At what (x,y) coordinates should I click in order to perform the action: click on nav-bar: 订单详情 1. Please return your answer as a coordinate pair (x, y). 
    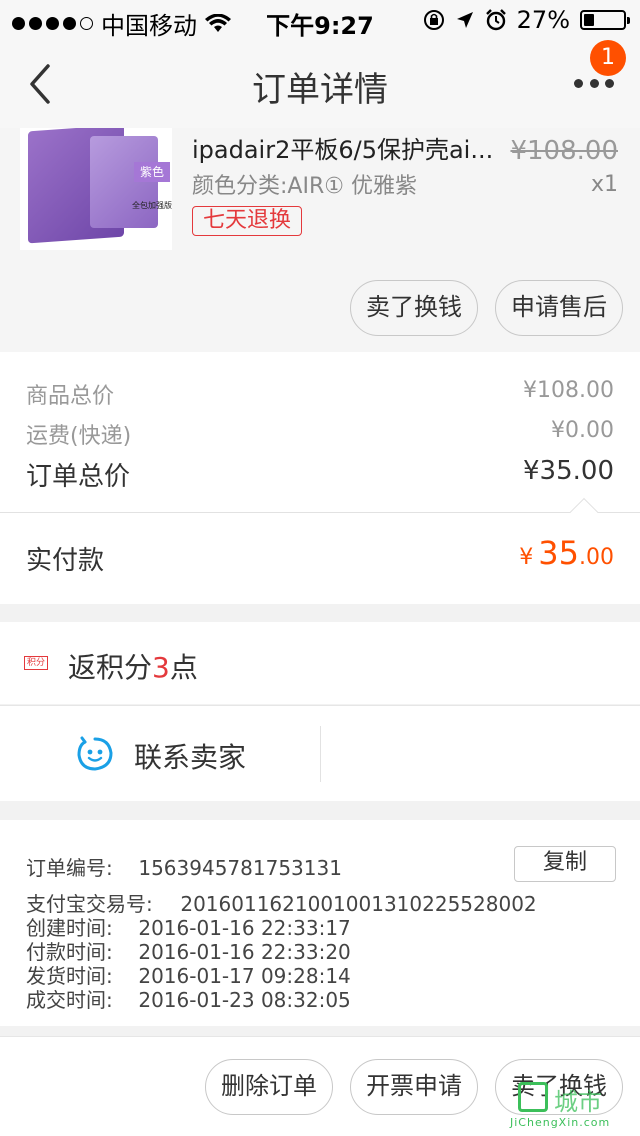
    Looking at the image, I should click on (320, 84).